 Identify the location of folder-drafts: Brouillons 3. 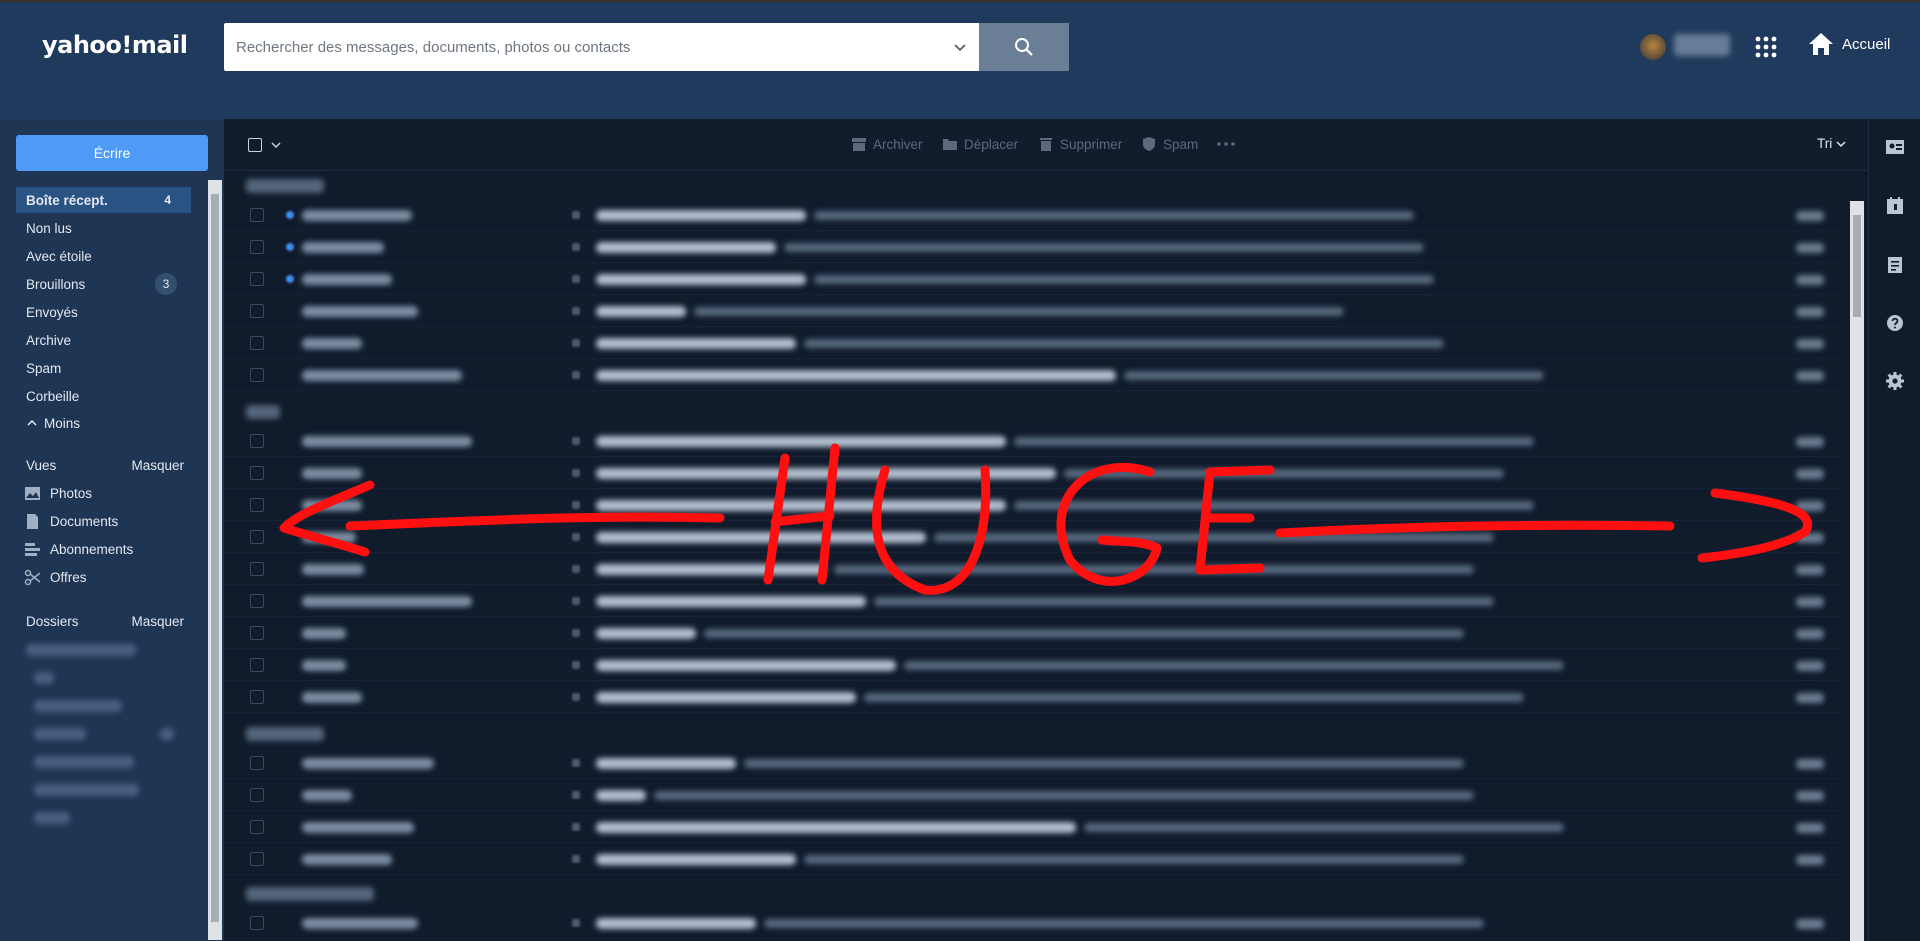
(103, 284).